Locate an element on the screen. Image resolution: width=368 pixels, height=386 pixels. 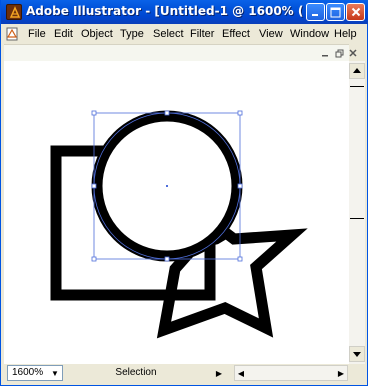
status-menu-arrow-icon: ▶ is located at coordinates (219, 373).